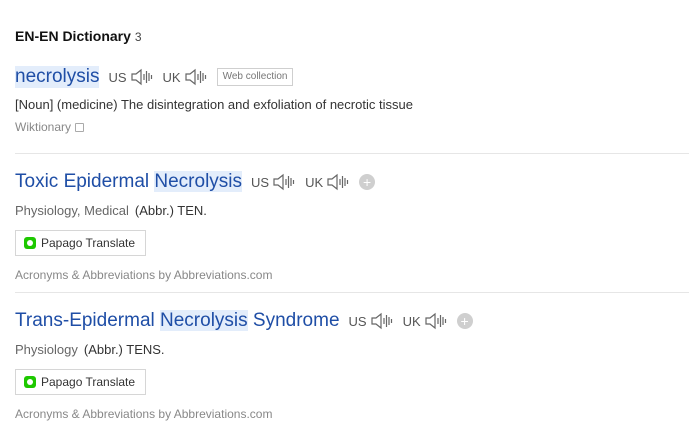 The width and height of the screenshot is (689, 446). I want to click on abbreviation: (Abbr.) TENS., so click(124, 349).